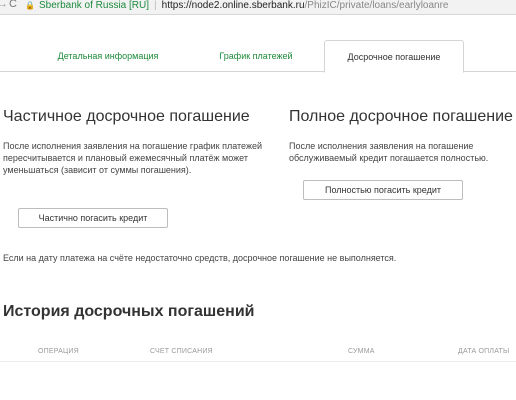 The image size is (516, 400). What do you see at coordinates (129, 311) in the screenshot?
I see `history-title: История досрочных погашений` at bounding box center [129, 311].